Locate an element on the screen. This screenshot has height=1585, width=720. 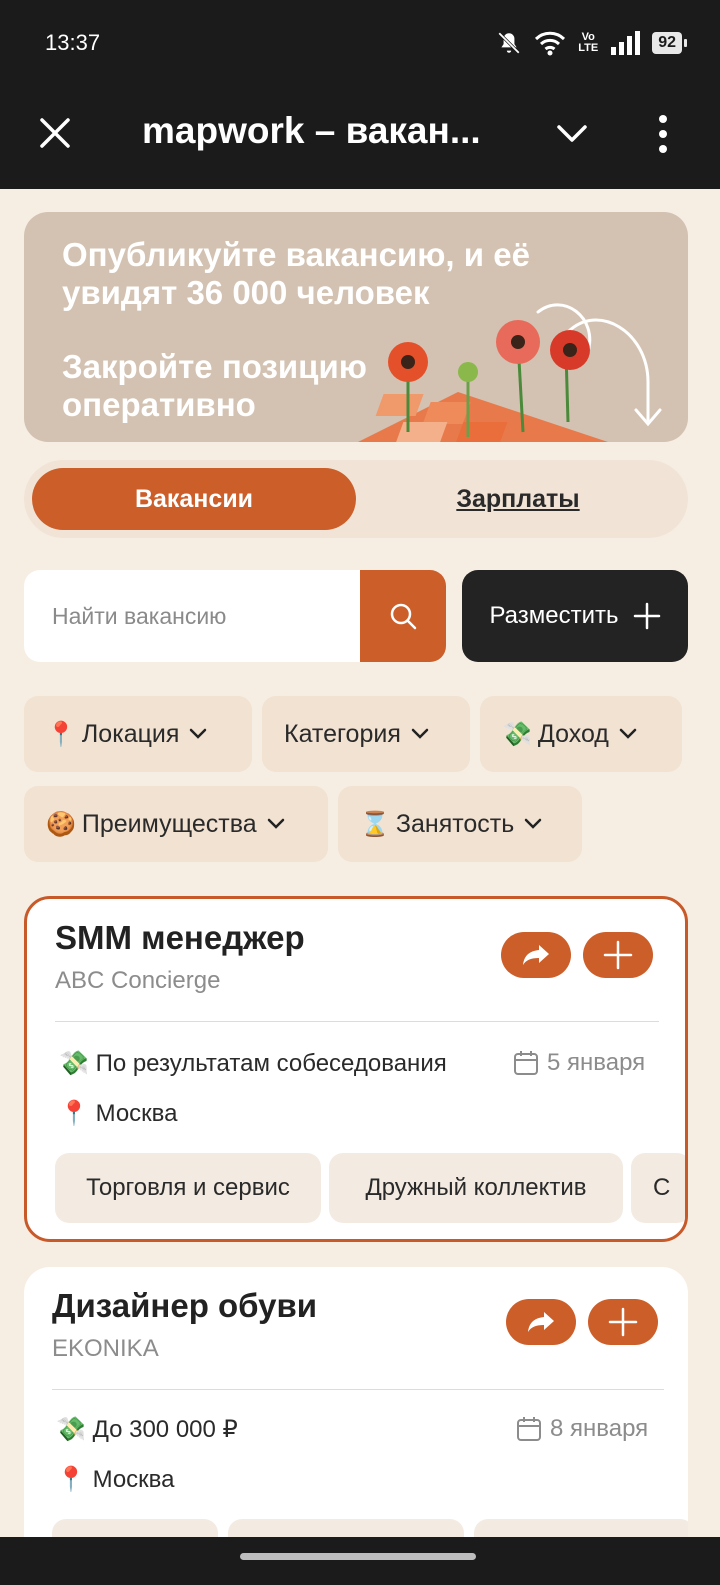
post-date: 5 января is located at coordinates (579, 1063).